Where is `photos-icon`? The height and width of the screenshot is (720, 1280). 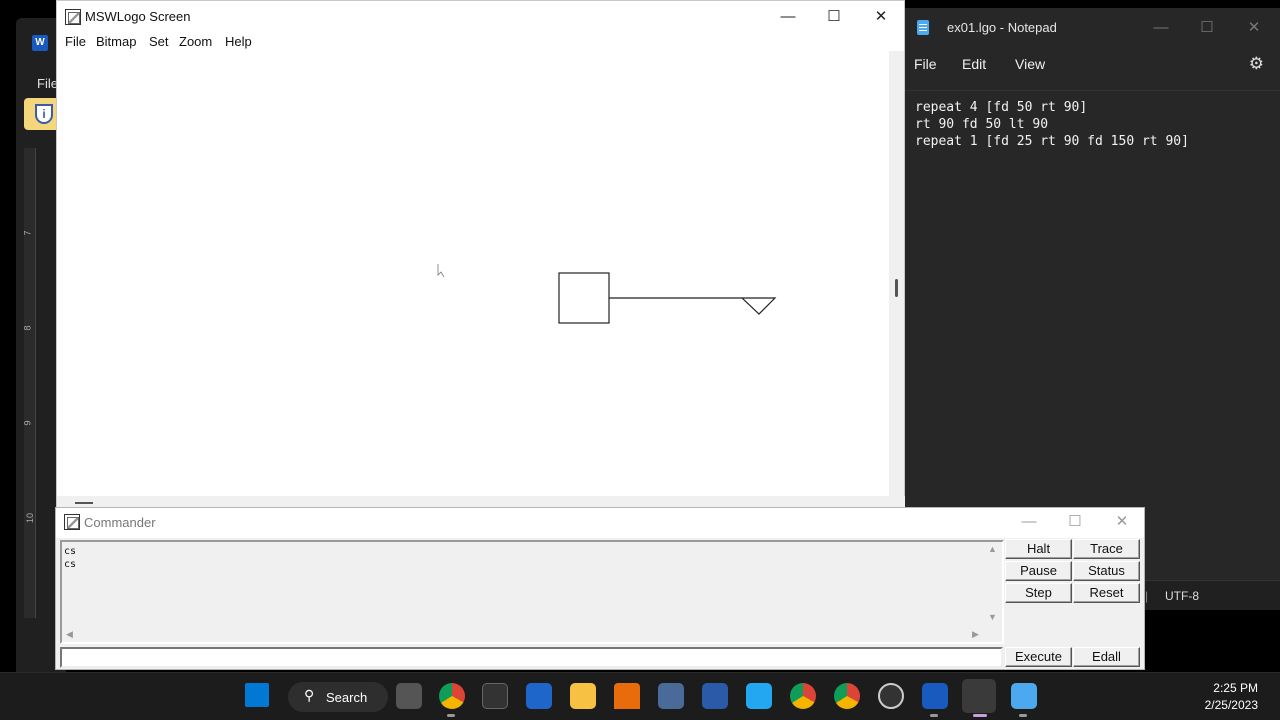
photos-icon is located at coordinates (539, 696).